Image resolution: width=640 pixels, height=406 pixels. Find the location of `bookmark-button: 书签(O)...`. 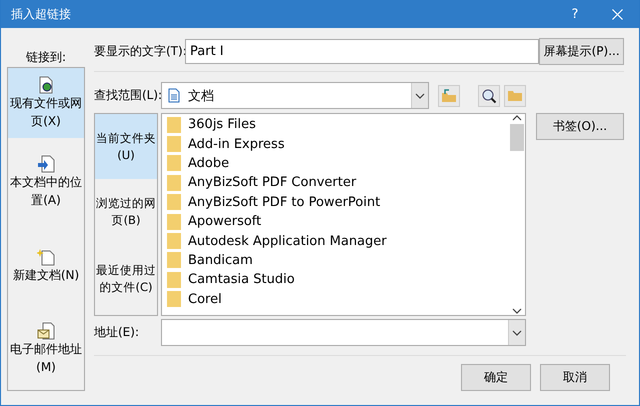

bookmark-button: 书签(O)... is located at coordinates (580, 126).